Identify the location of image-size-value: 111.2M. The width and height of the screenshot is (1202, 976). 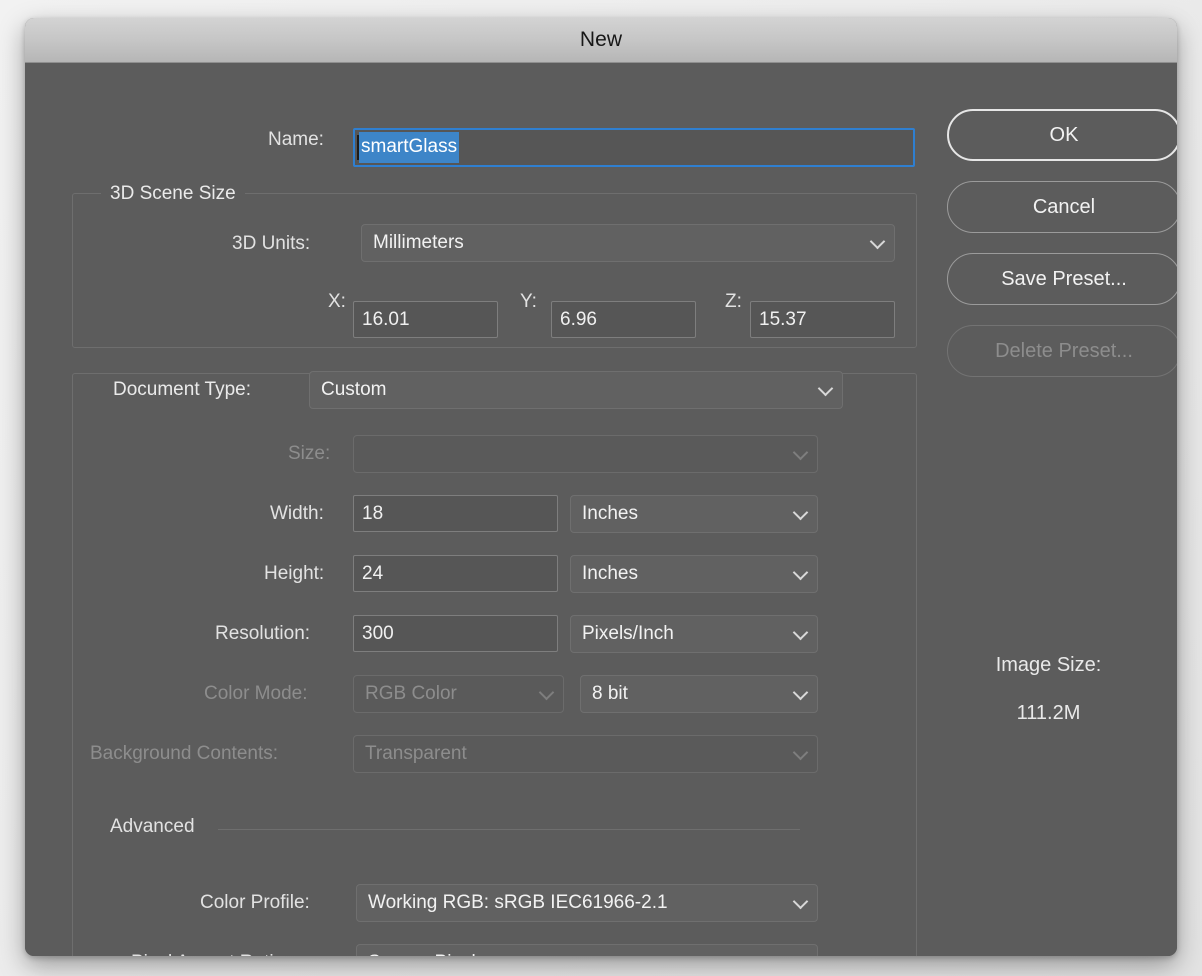
(1048, 713).